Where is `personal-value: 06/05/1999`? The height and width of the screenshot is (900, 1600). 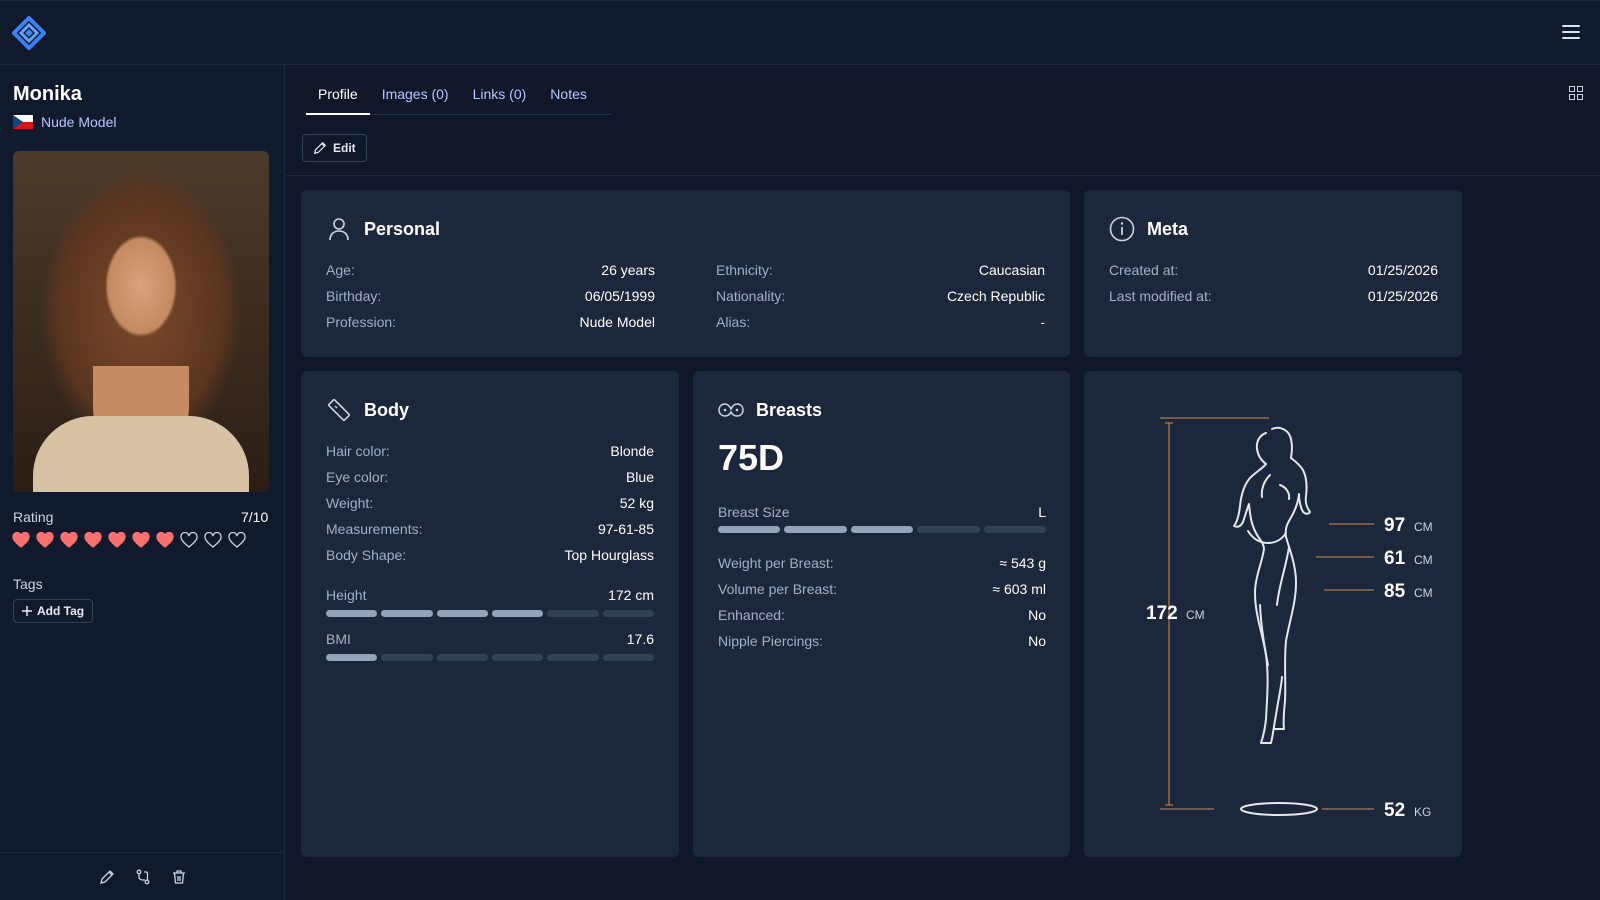
personal-value: 06/05/1999 is located at coordinates (619, 296).